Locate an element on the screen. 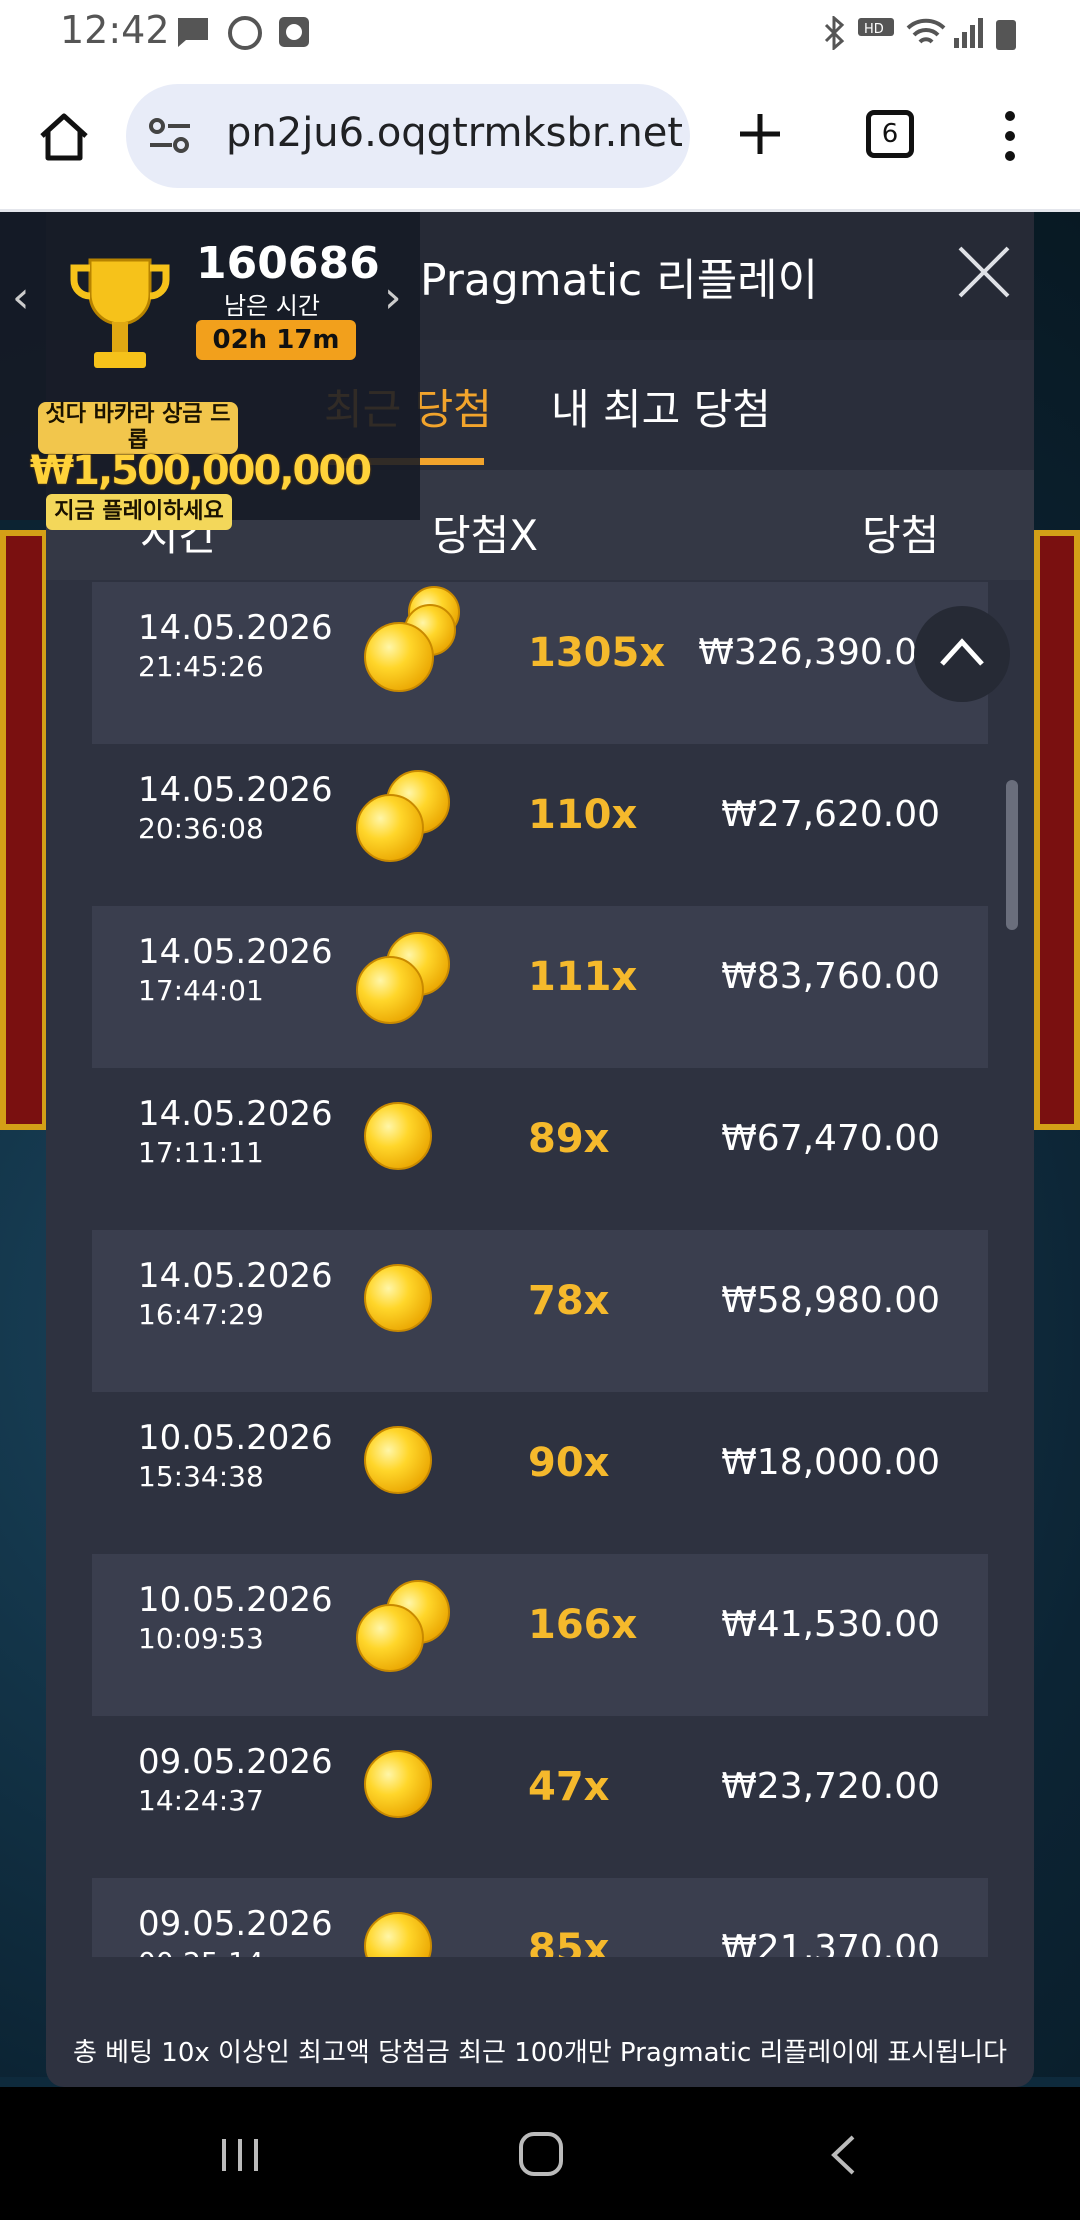 This screenshot has width=1080, height=2220. hd-voice-icon: HD is located at coordinates (876, 27).